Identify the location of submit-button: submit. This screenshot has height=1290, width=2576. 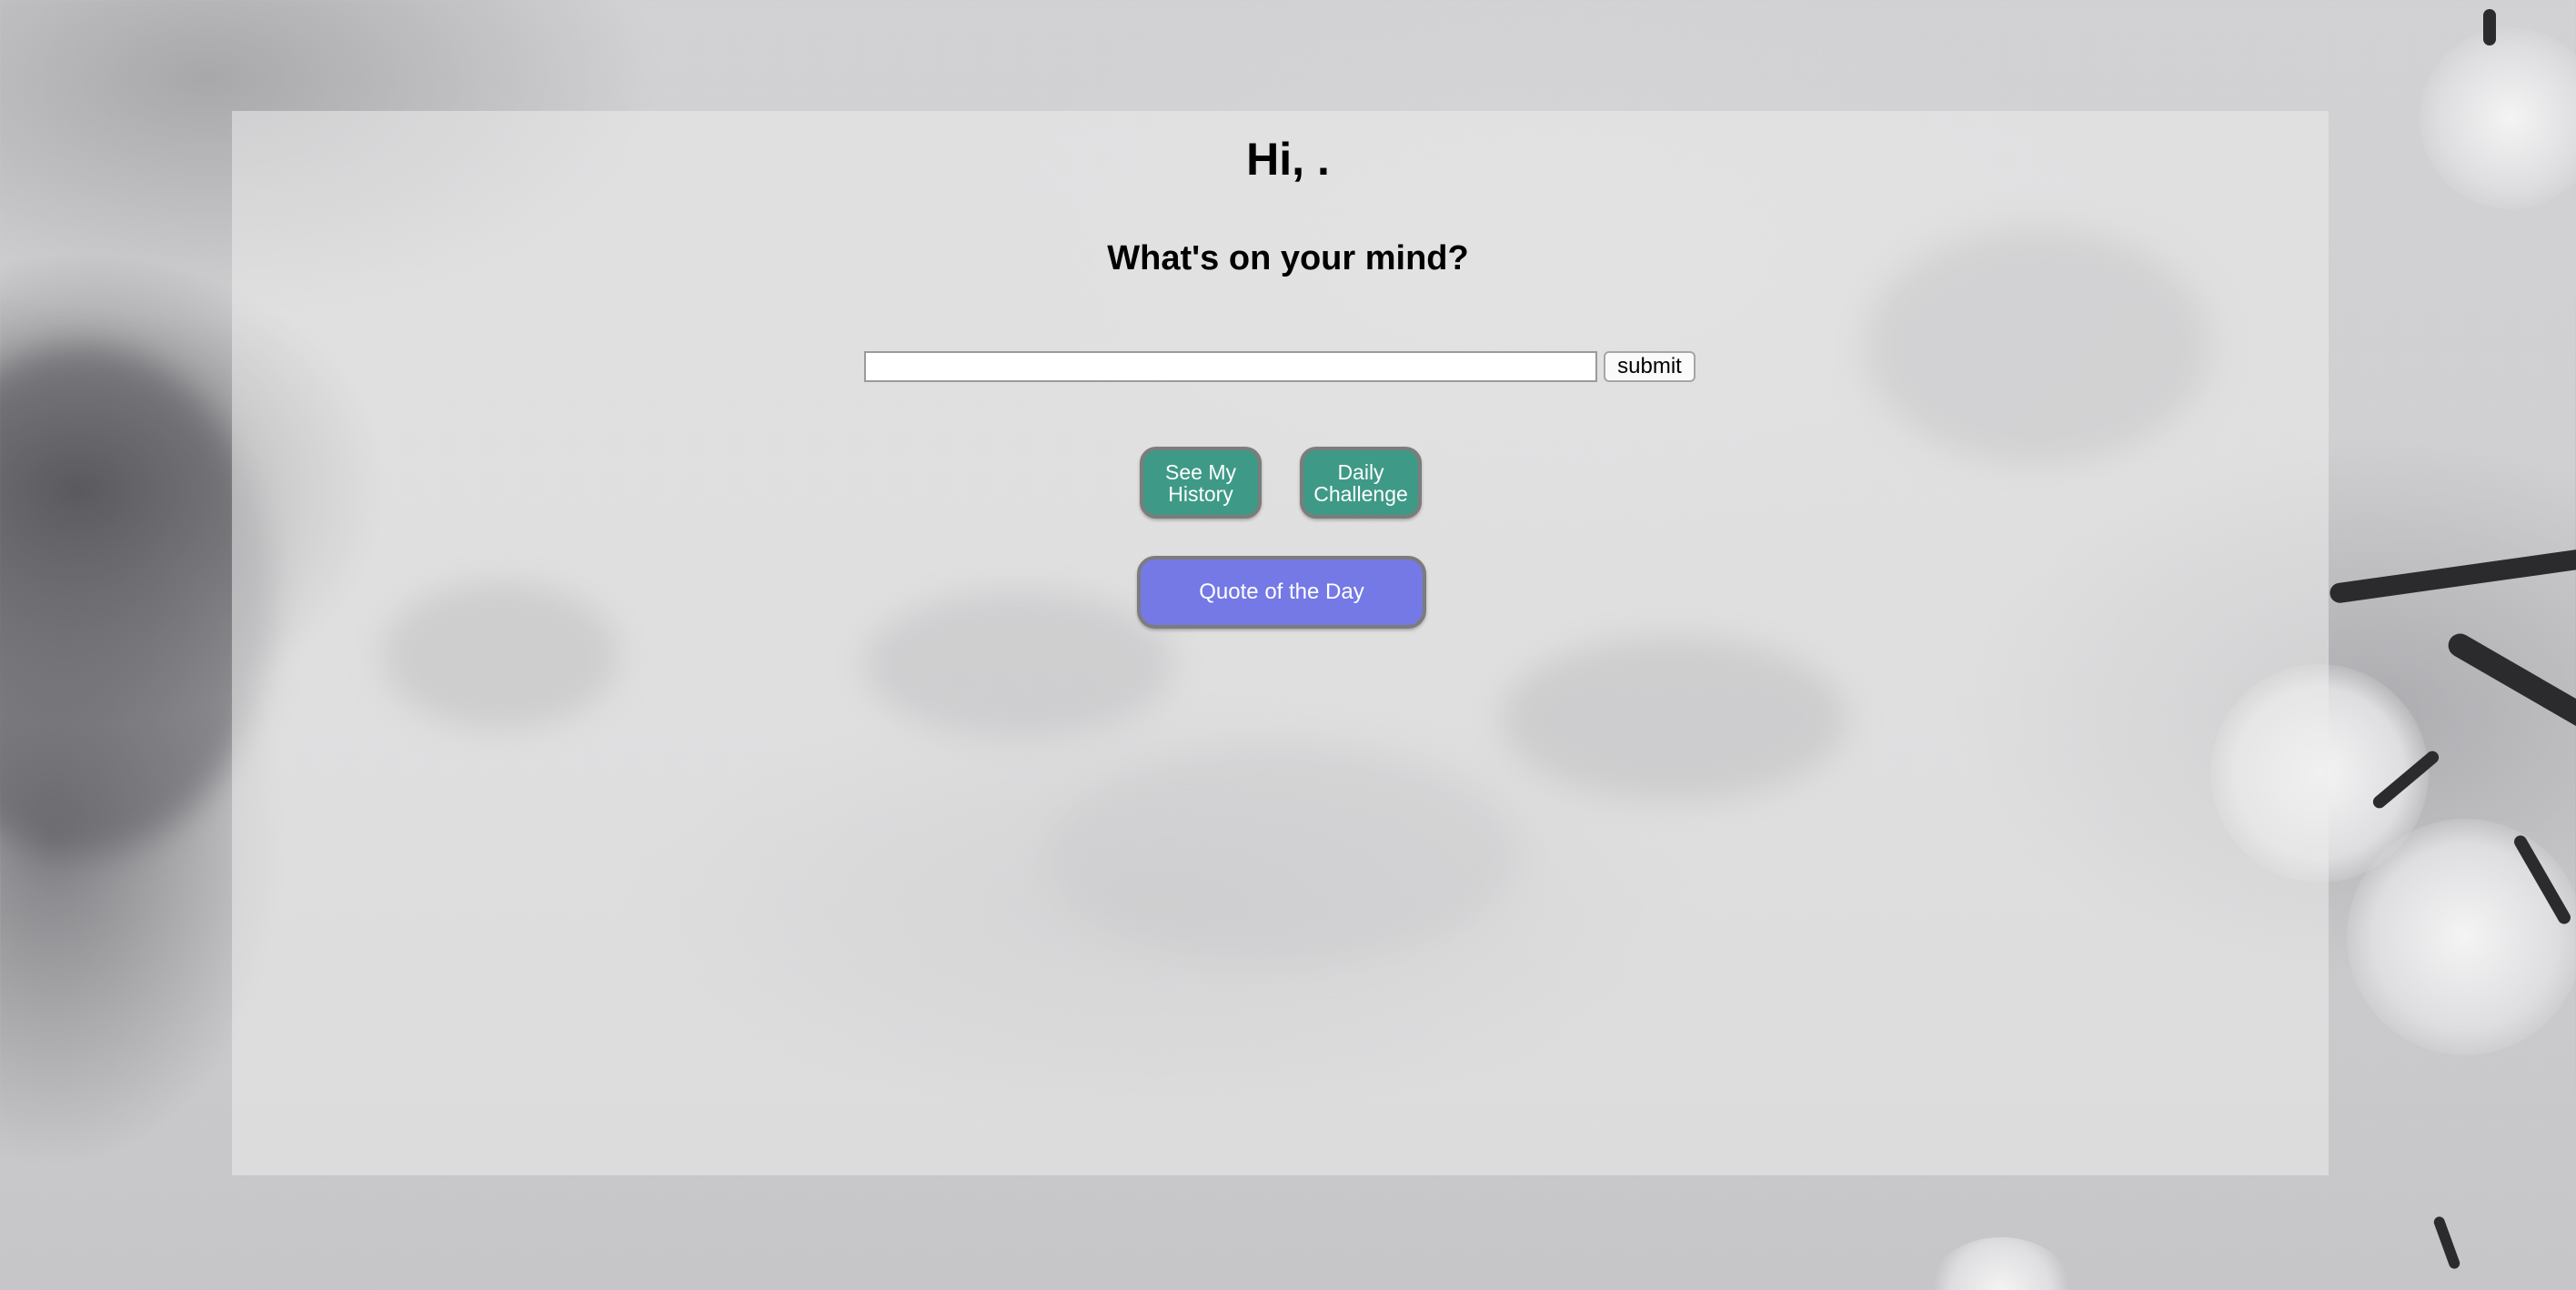
(1650, 366).